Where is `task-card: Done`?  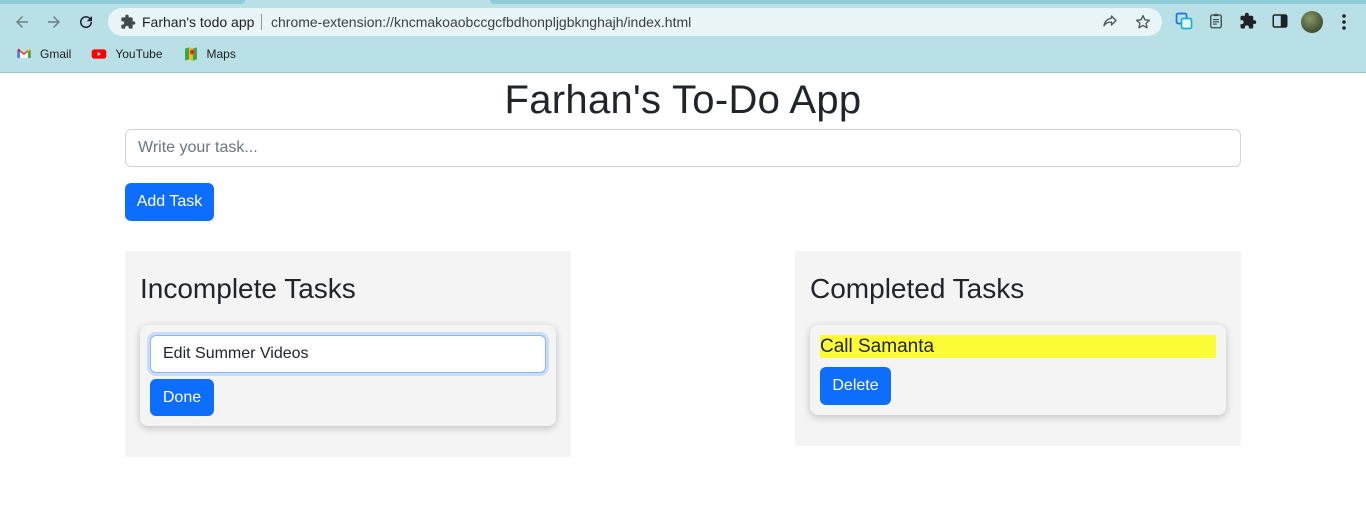 task-card: Done is located at coordinates (348, 375).